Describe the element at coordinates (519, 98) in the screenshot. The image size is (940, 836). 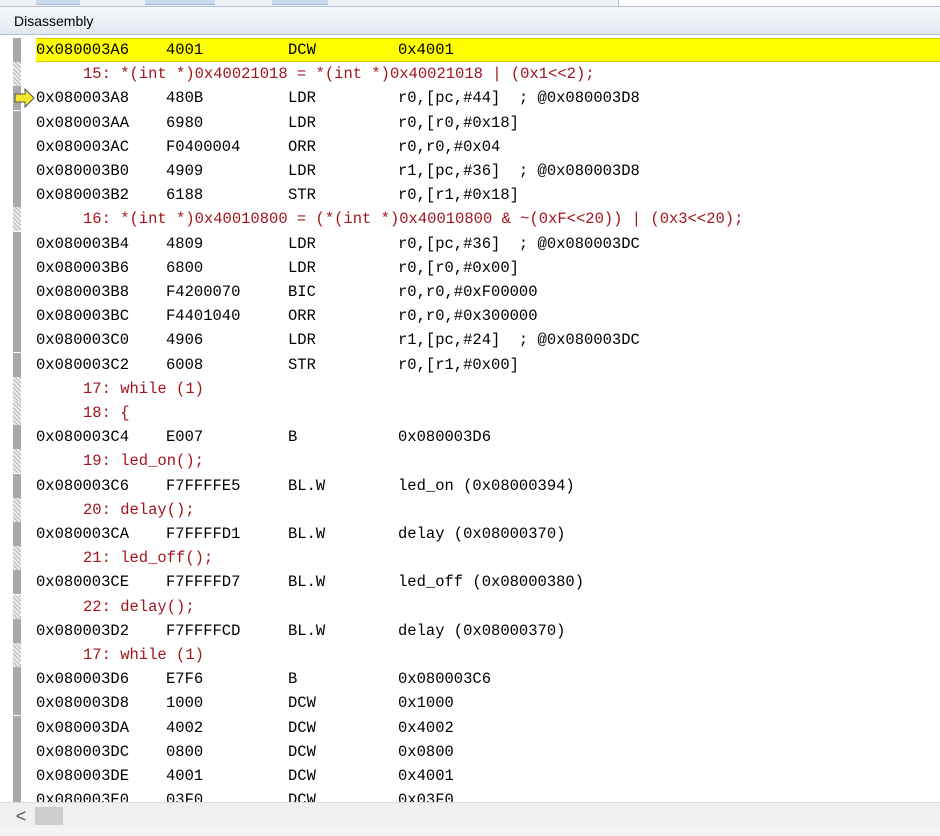
I see `asm-operand: r0,[pc,#44] ; @0x080003D8` at that location.